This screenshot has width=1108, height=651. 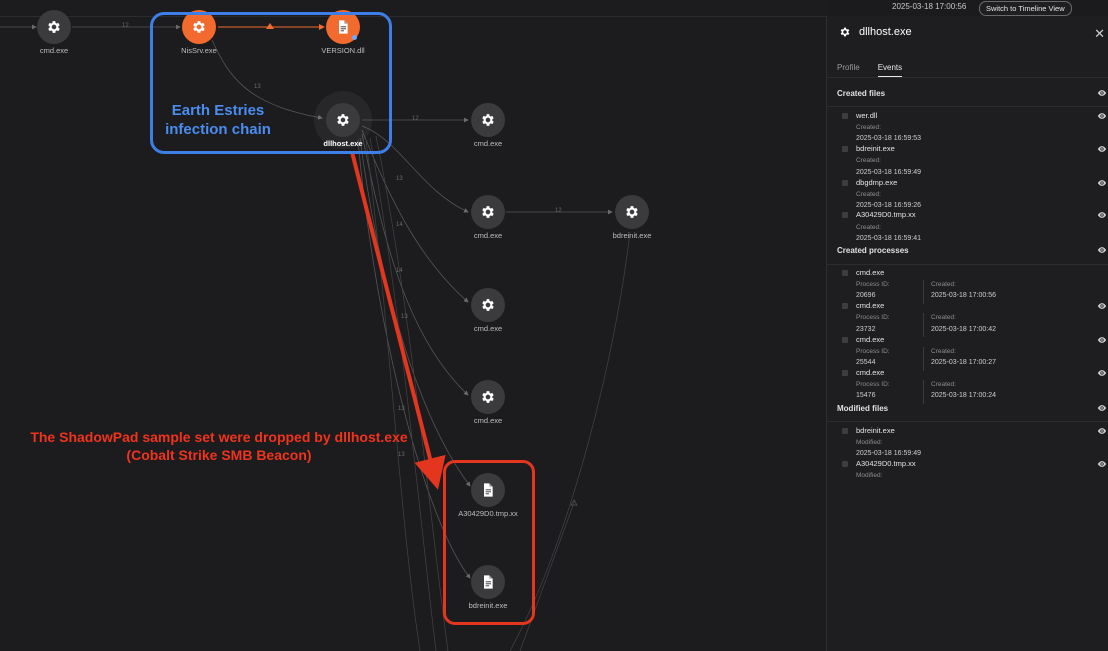 I want to click on section-created-files: Created files, so click(x=861, y=93).